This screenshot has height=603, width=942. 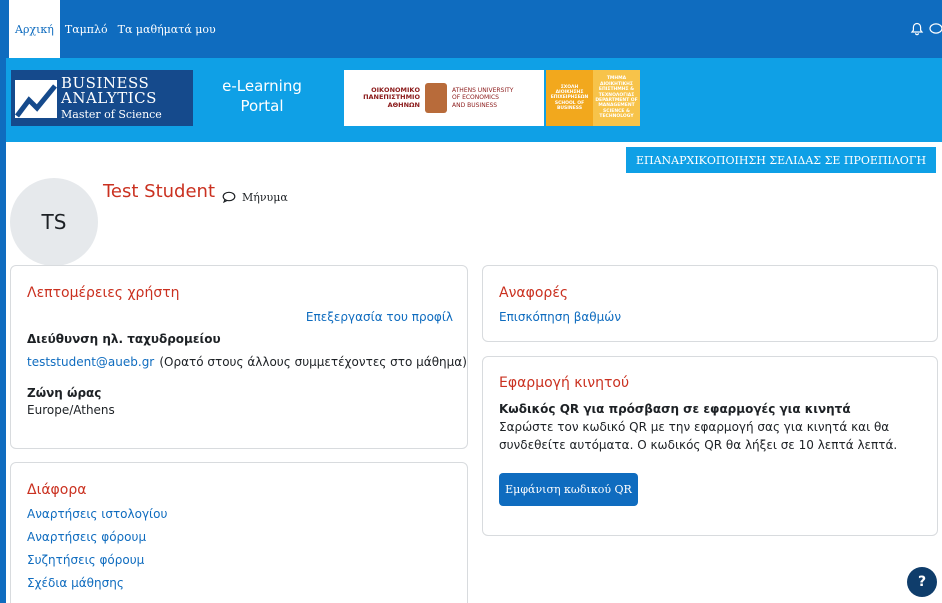 I want to click on reset-page-default-button: ΕΠΑΝΑΡΧΙΚΟΠΟΙΗΣΗ ΣΕΛΙΔΑΣ ΣΕ ΠΡΟΕΠΙΛΟΓΗ, so click(x=781, y=160).